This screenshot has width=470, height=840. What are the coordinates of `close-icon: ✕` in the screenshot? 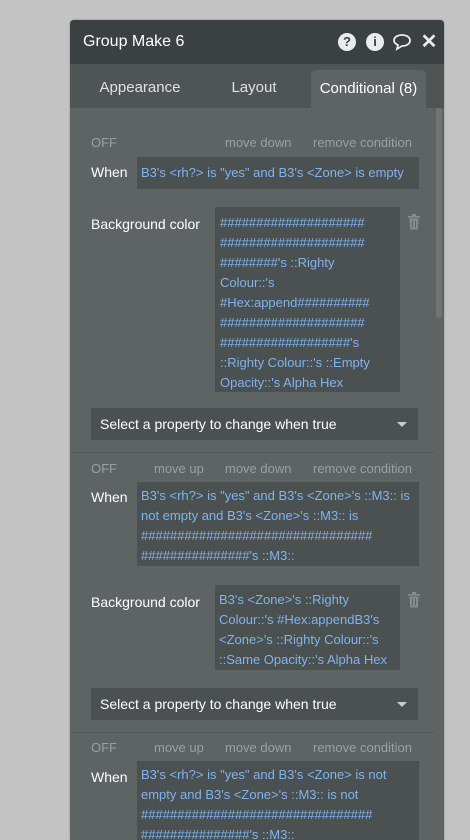 It's located at (429, 42).